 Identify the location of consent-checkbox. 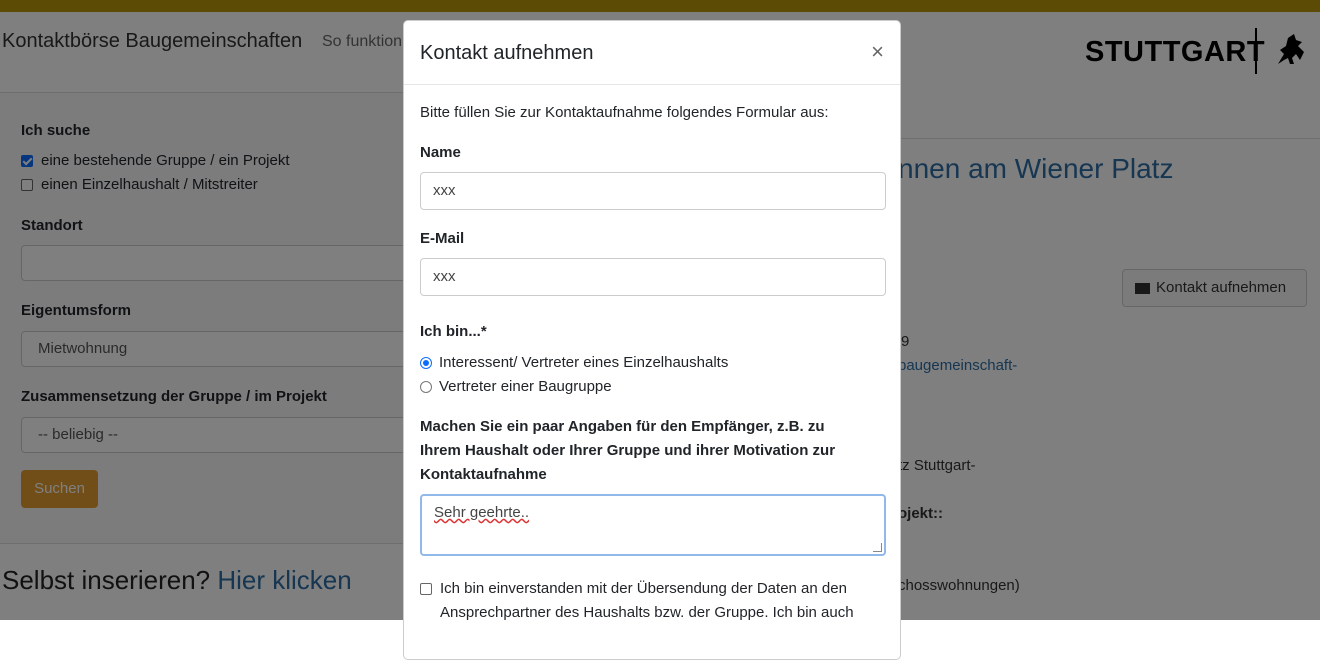
(426, 589).